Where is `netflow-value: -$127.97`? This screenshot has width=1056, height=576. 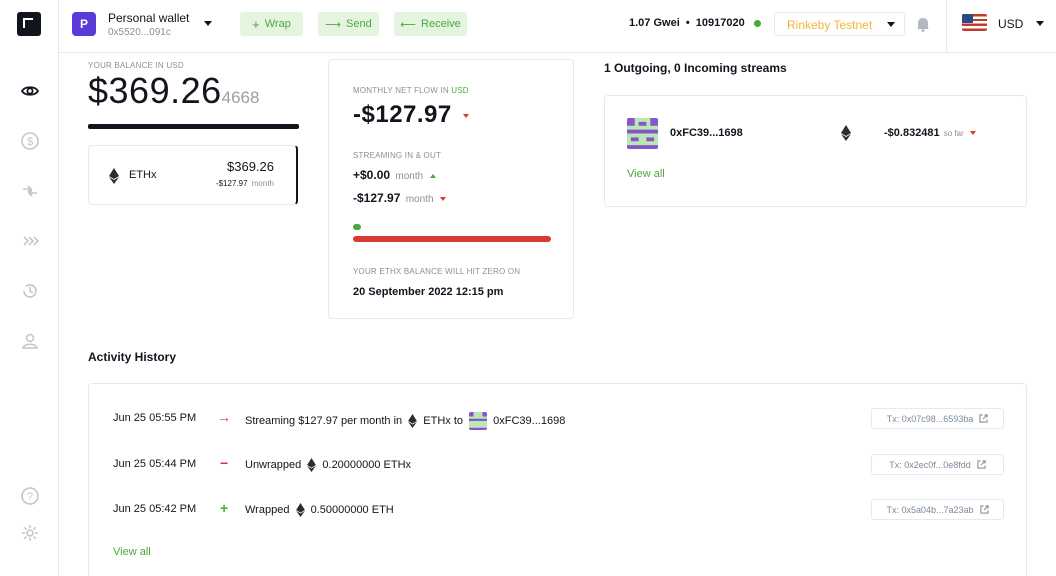
netflow-value: -$127.97 is located at coordinates (411, 115).